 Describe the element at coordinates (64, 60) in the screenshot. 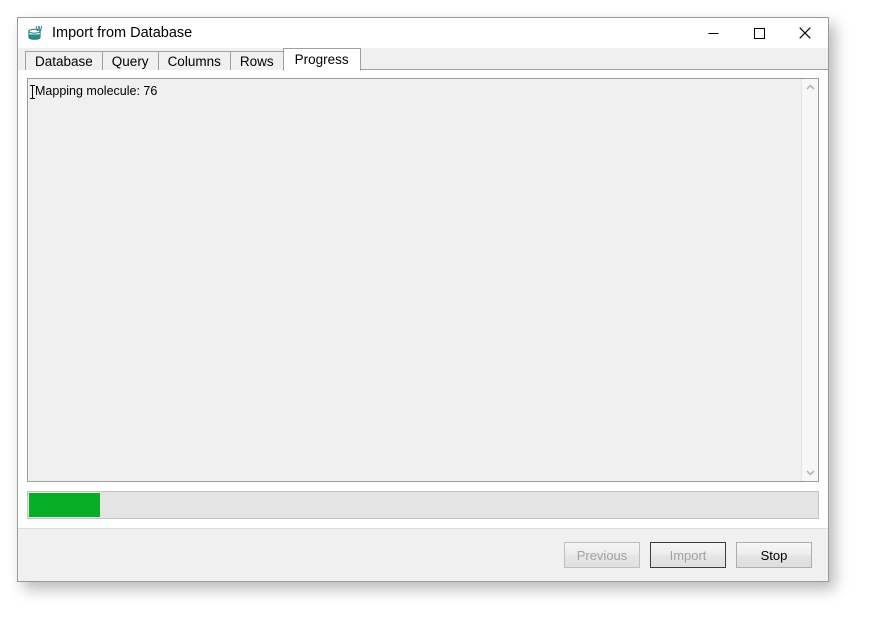

I see `tab-database: Database` at that location.